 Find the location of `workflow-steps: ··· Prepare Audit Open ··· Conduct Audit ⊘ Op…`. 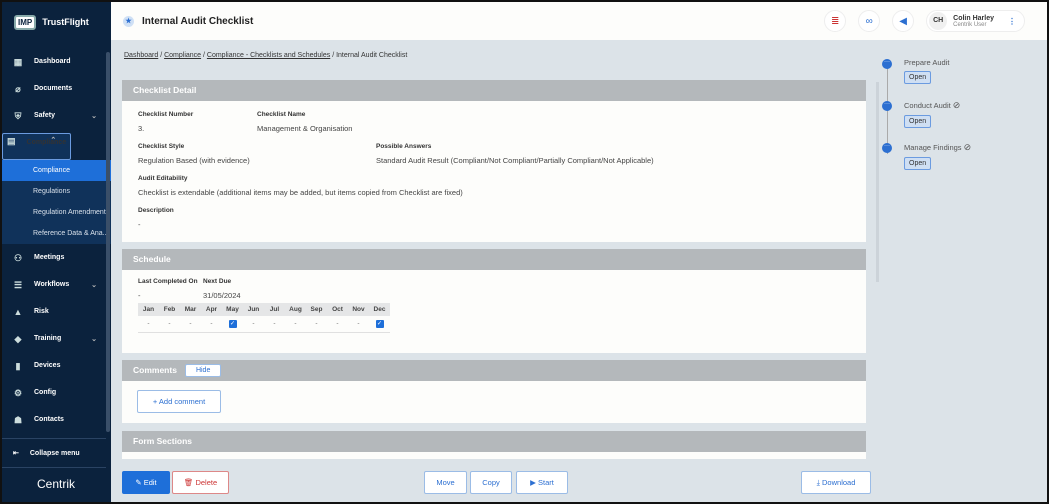

workflow-steps: ··· Prepare Audit Open ··· Conduct Audit ⊘ Op… is located at coordinates (926, 121).